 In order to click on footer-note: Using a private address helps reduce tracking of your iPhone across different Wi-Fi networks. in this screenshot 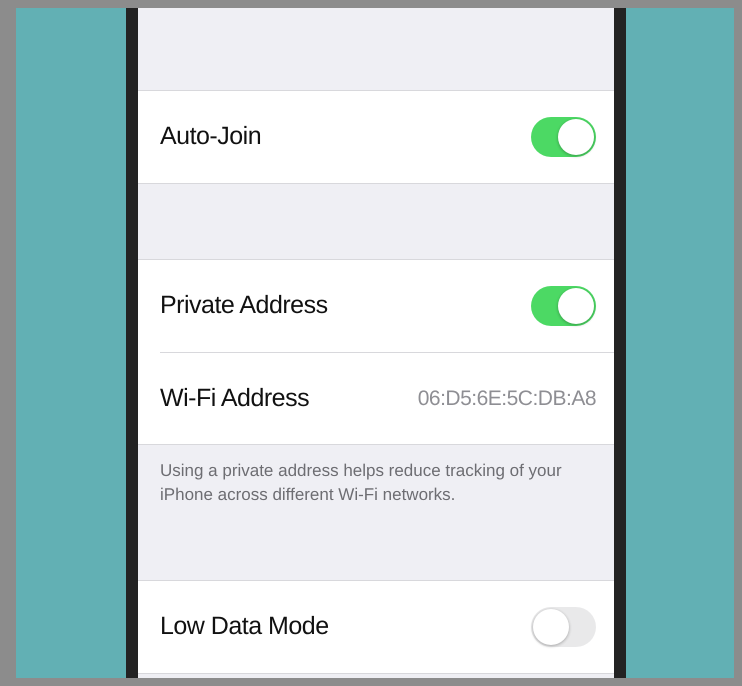, I will do `click(361, 482)`.